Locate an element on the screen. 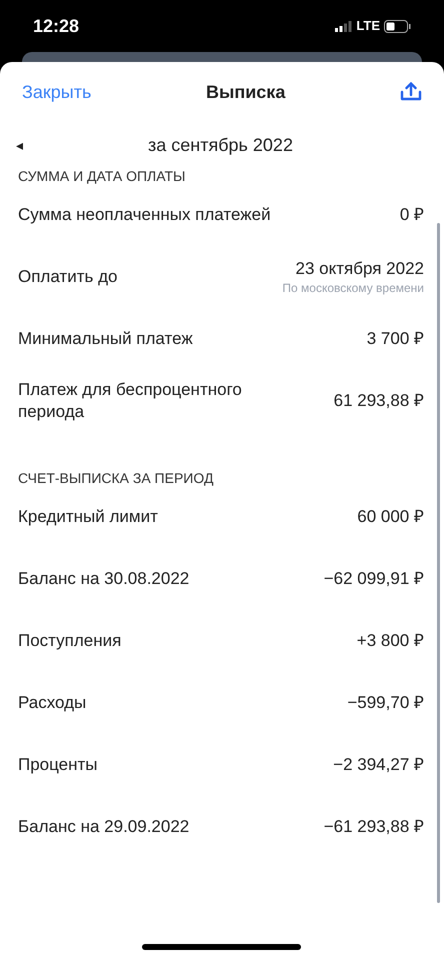 The width and height of the screenshot is (444, 960). row-value: −62 099,91 ₽ is located at coordinates (374, 579).